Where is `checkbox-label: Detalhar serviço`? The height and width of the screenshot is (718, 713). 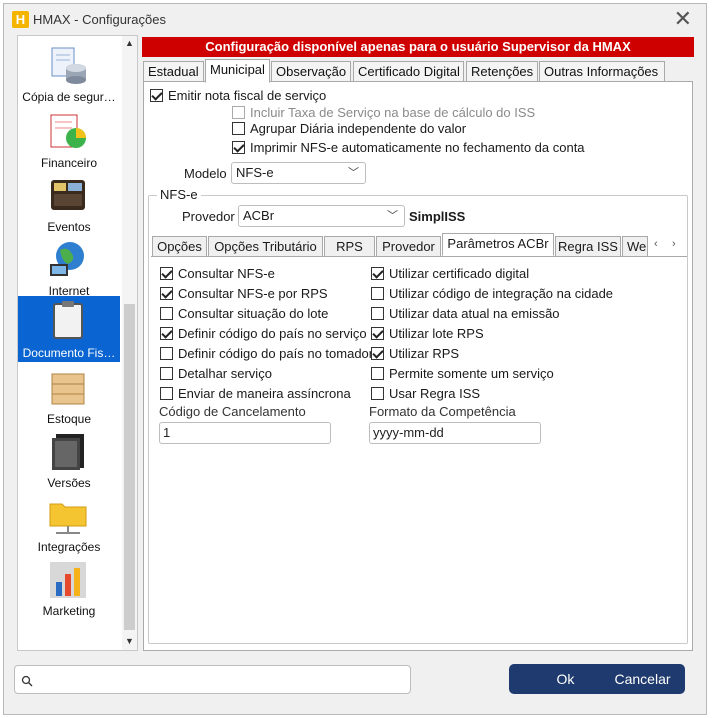 checkbox-label: Detalhar serviço is located at coordinates (225, 373).